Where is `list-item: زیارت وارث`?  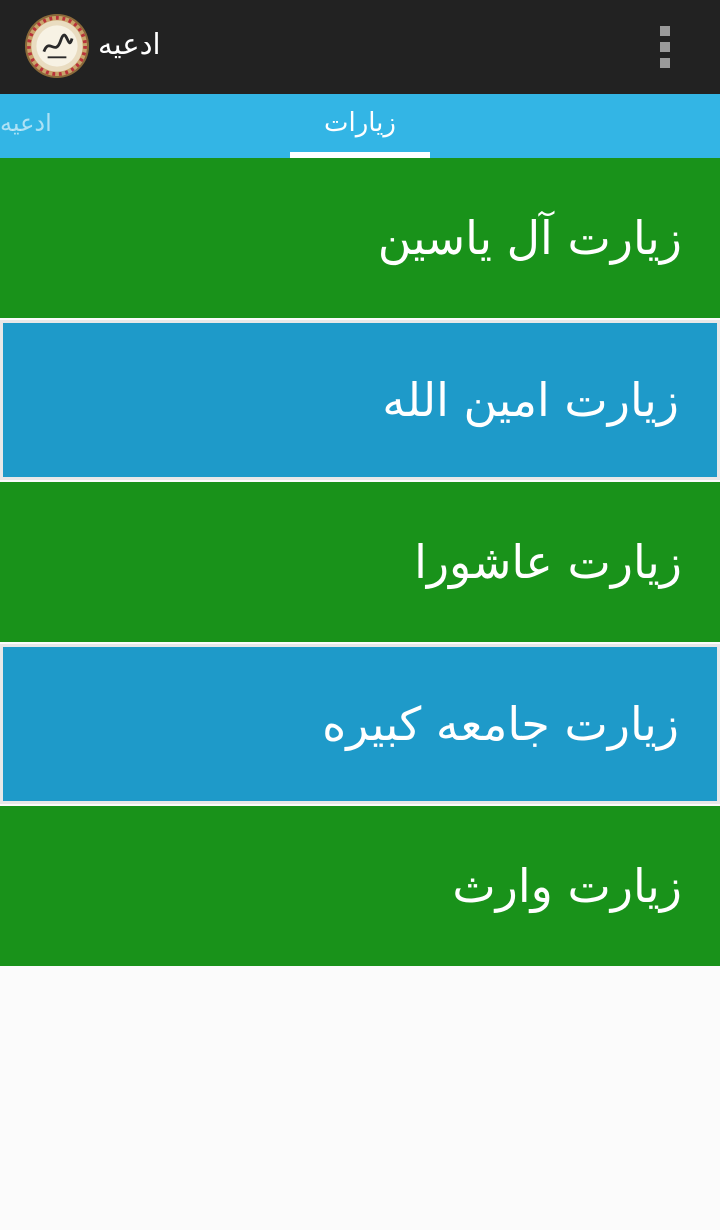
list-item: زیارت وارث is located at coordinates (360, 886).